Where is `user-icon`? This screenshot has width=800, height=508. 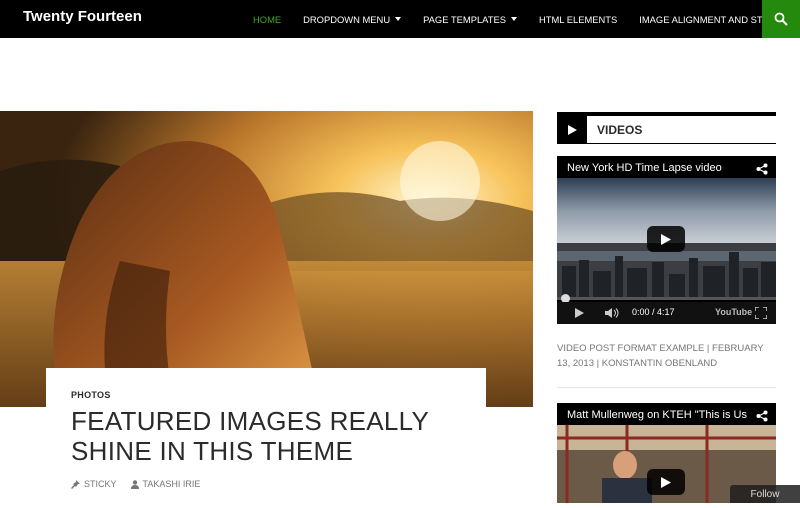
user-icon is located at coordinates (134, 484).